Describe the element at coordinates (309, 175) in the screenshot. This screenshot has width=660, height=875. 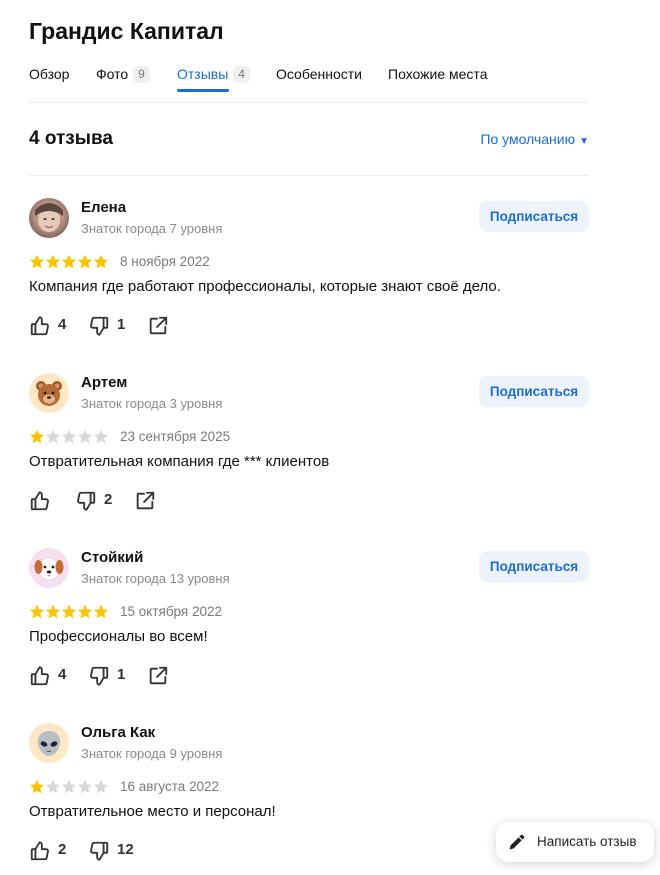
I see `header-divider` at that location.